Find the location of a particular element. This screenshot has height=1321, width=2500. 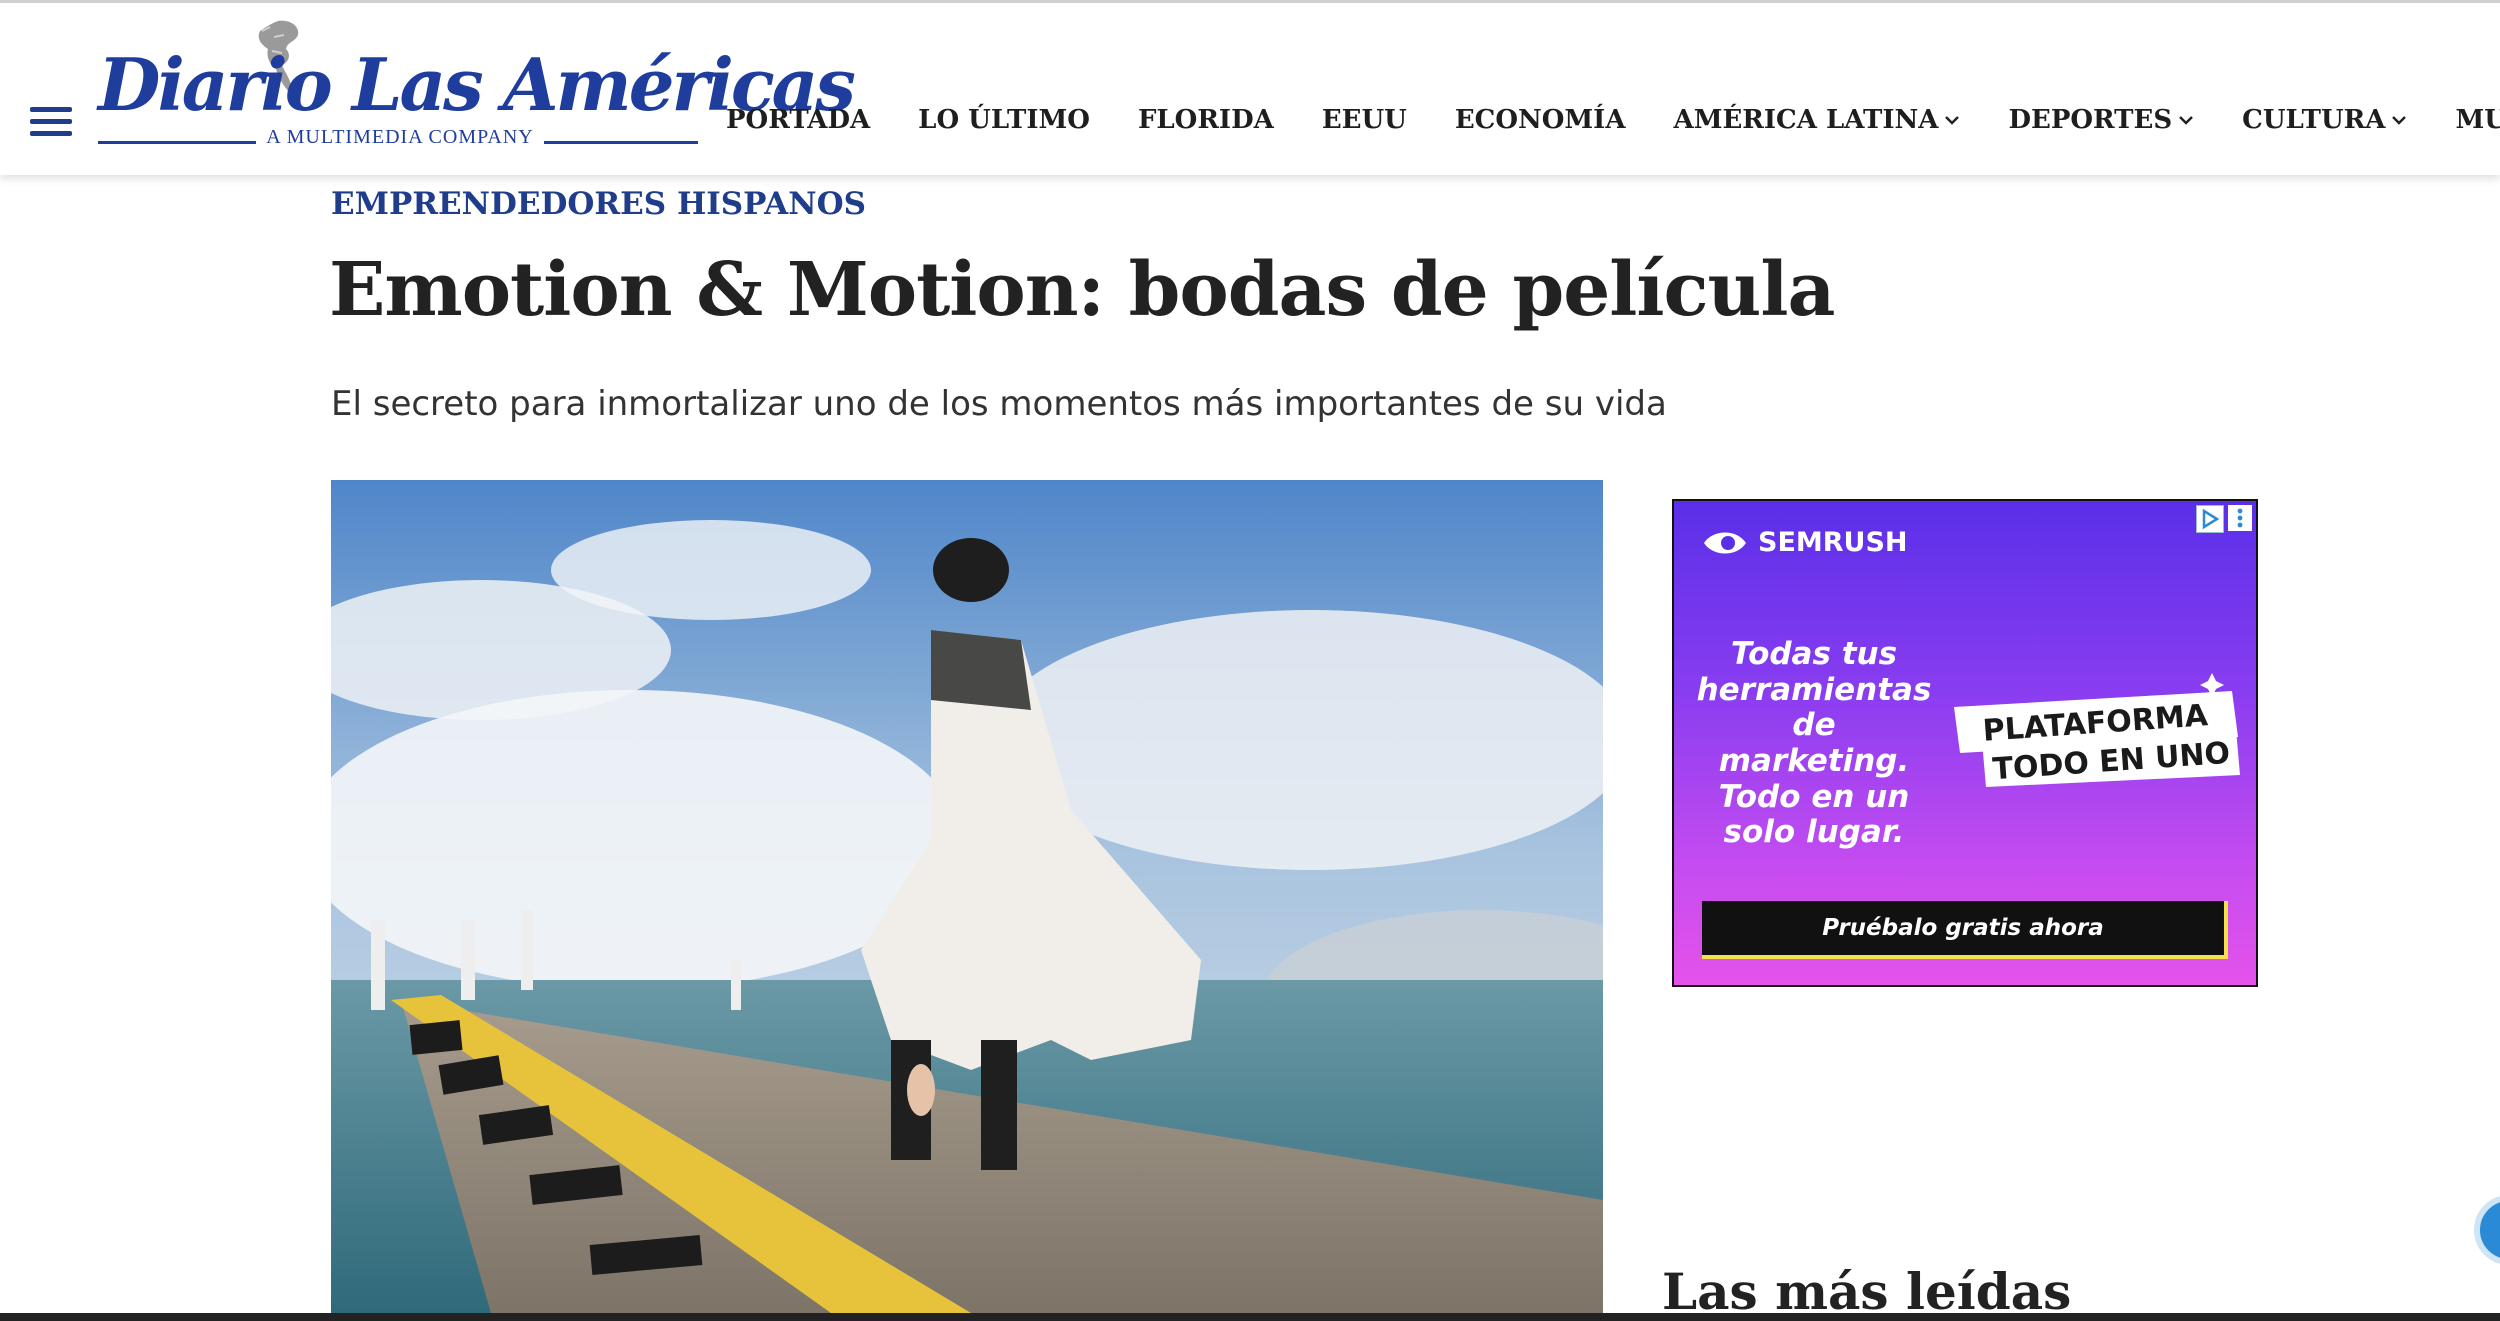

hamburger-menu-icon is located at coordinates (51, 123).